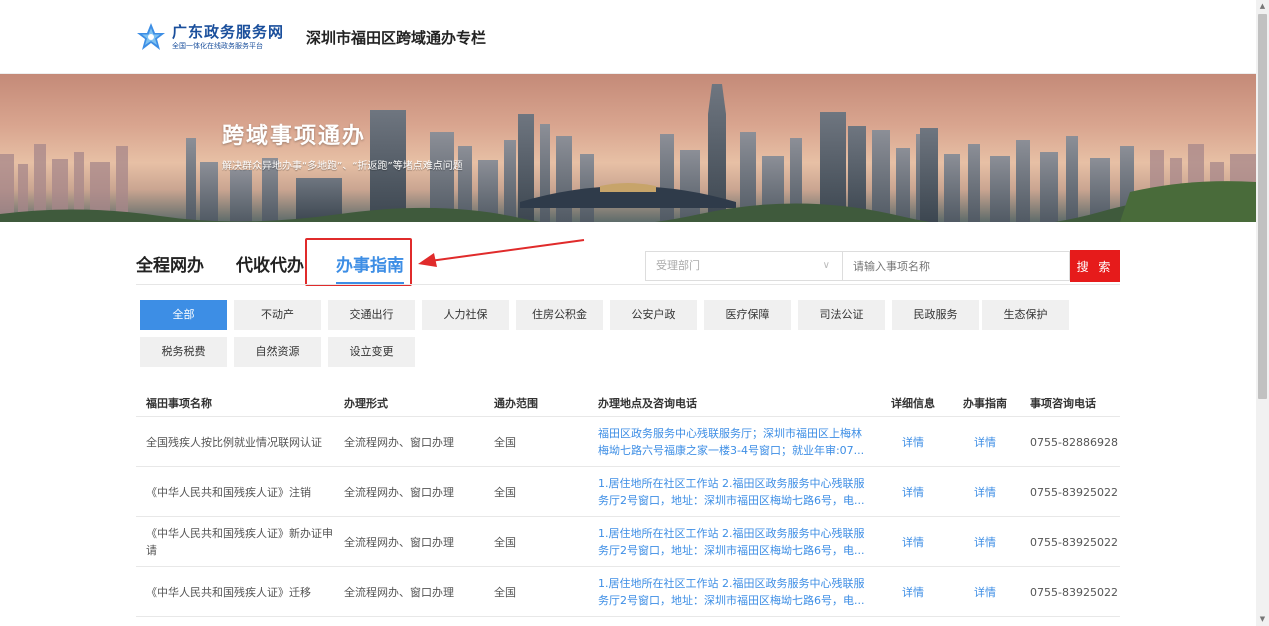 This screenshot has height=626, width=1269. What do you see at coordinates (744, 266) in the screenshot?
I see `department-select: 受理部门 ∨` at bounding box center [744, 266].